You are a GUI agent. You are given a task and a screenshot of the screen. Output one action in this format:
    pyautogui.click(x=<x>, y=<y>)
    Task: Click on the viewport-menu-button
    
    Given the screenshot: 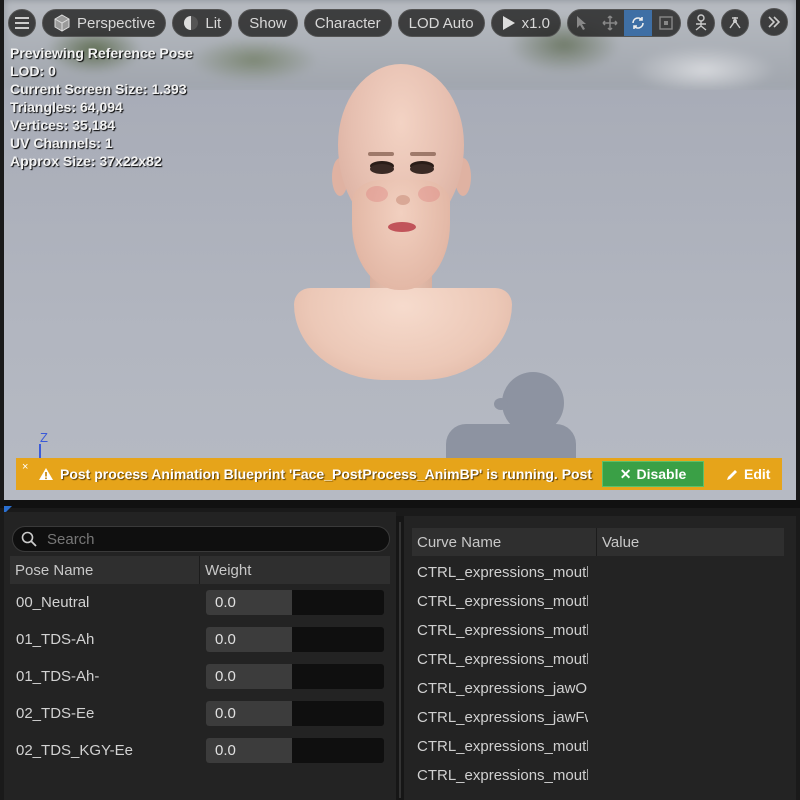 What is the action you would take?
    pyautogui.click(x=22, y=23)
    